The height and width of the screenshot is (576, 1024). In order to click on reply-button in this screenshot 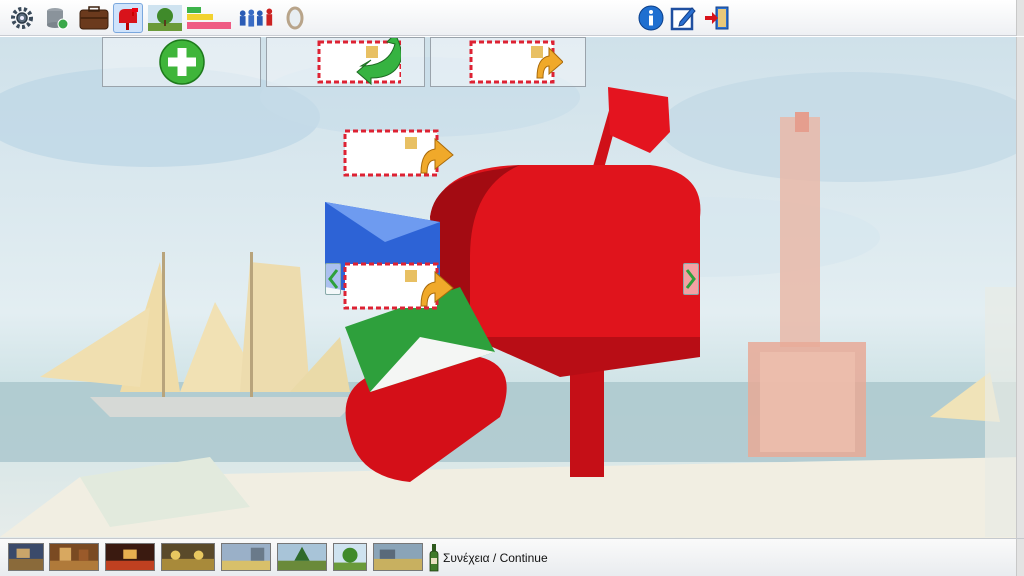, I will do `click(345, 62)`.